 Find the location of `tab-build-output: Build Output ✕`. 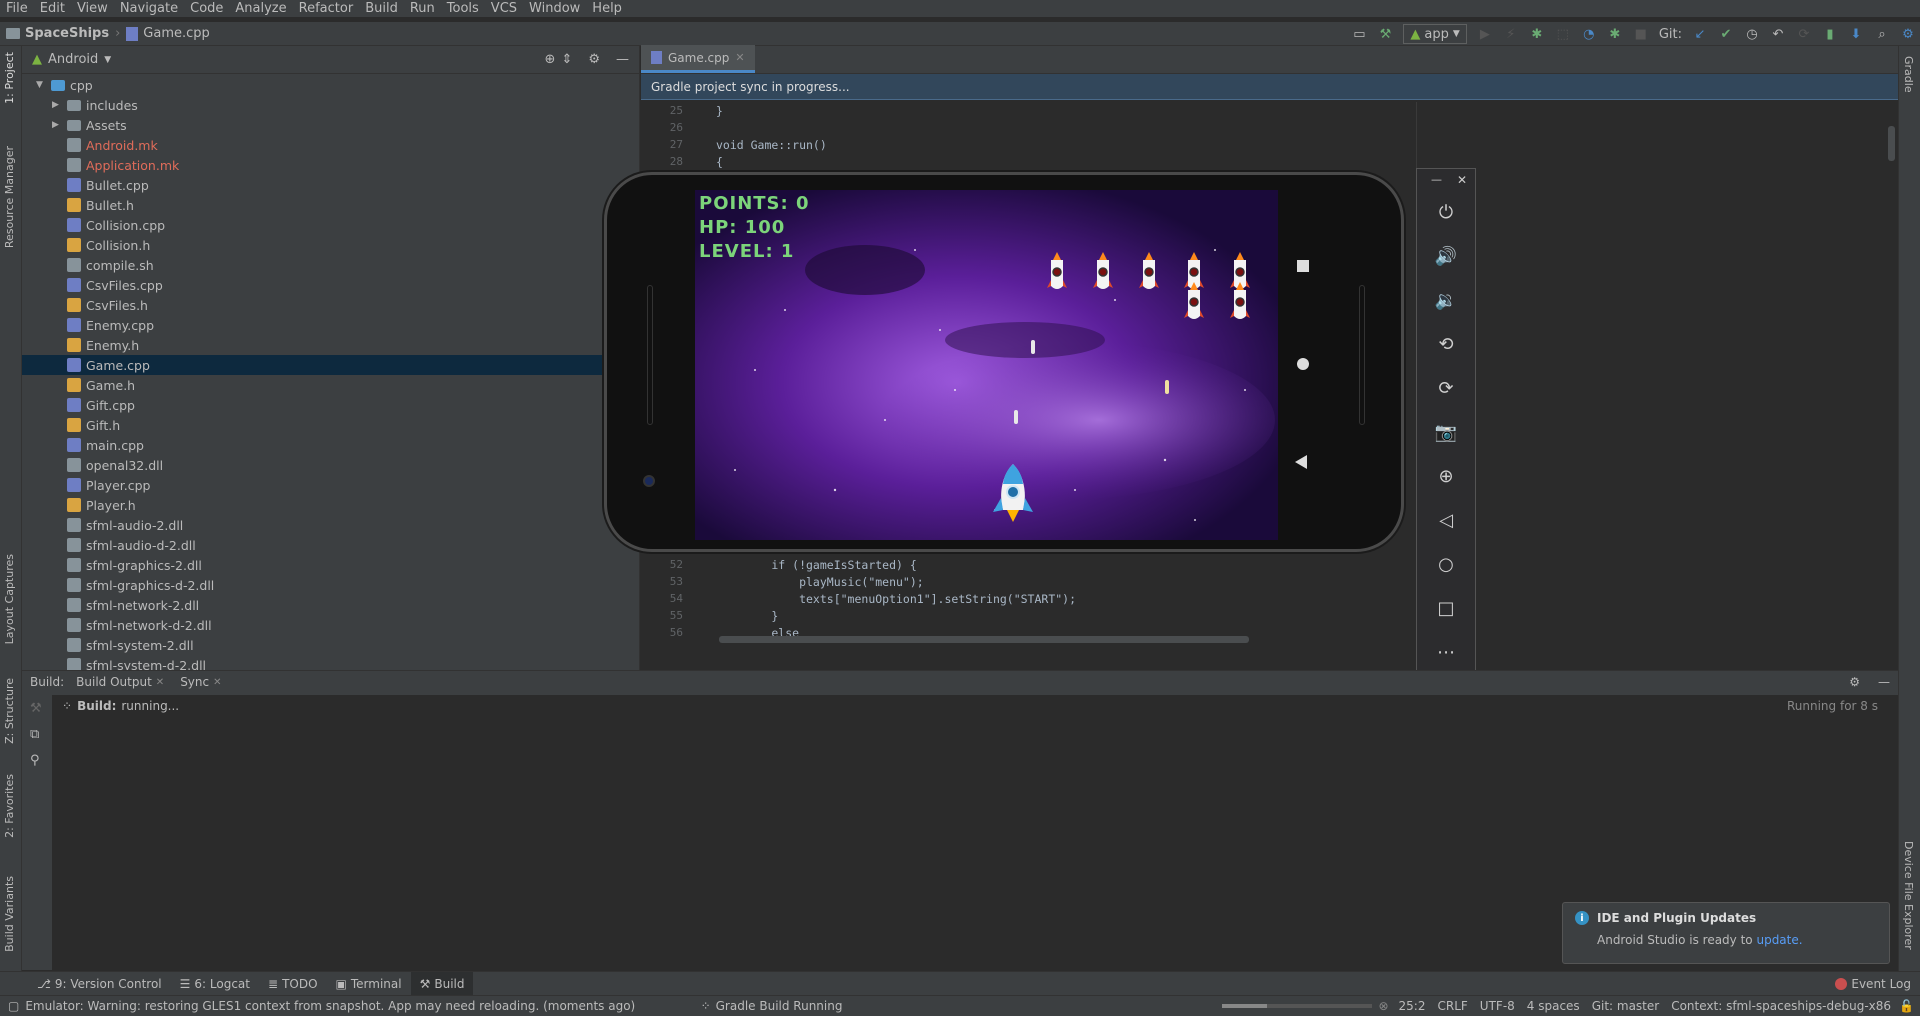

tab-build-output: Build Output ✕ is located at coordinates (120, 682).